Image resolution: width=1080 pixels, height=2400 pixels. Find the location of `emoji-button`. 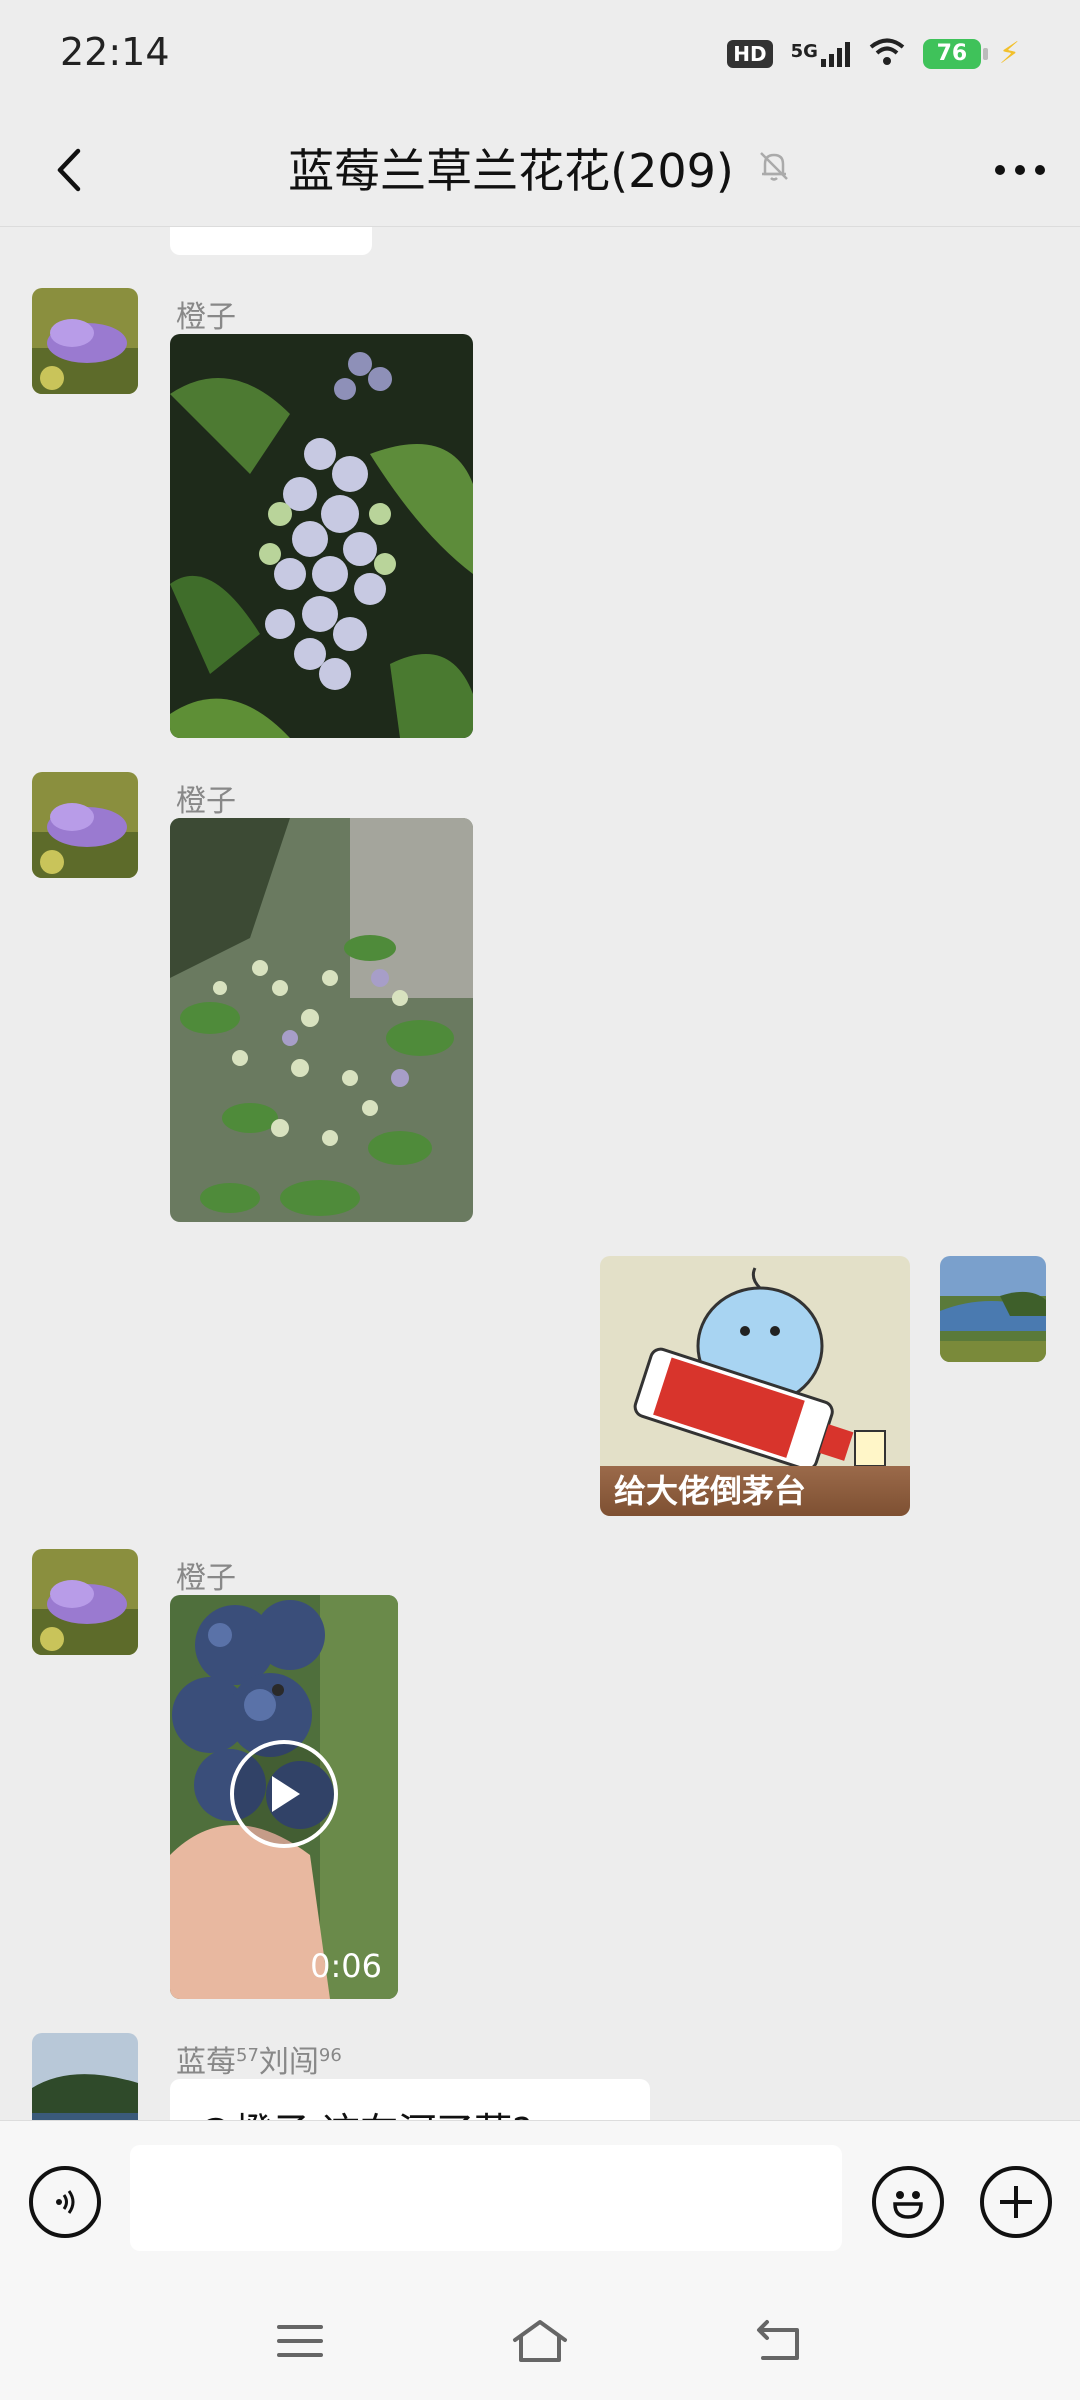

emoji-button is located at coordinates (908, 2202).